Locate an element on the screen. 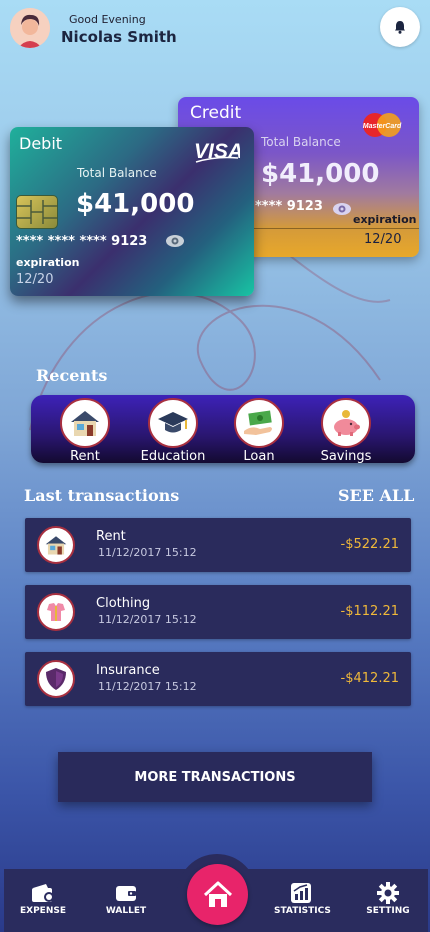  recents-title: Recents is located at coordinates (72, 375).